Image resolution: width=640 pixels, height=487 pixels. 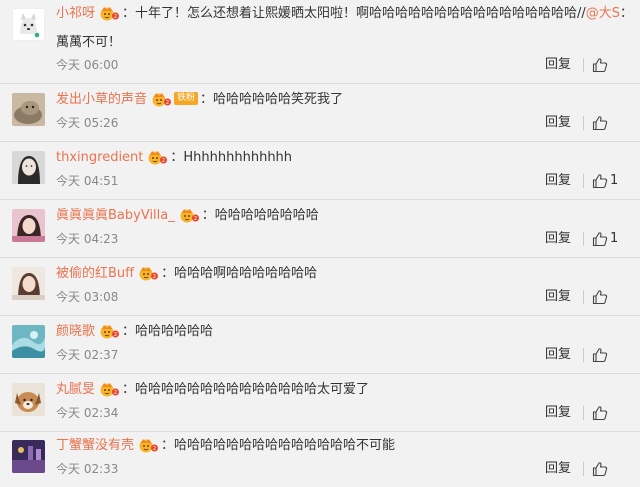 What do you see at coordinates (320, 229) in the screenshot?
I see `comment-item: 眞眞眞眞BabyVilla_ 2 ：哈哈哈哈哈哈哈哈 今天 04:23 回复 1` at bounding box center [320, 229].